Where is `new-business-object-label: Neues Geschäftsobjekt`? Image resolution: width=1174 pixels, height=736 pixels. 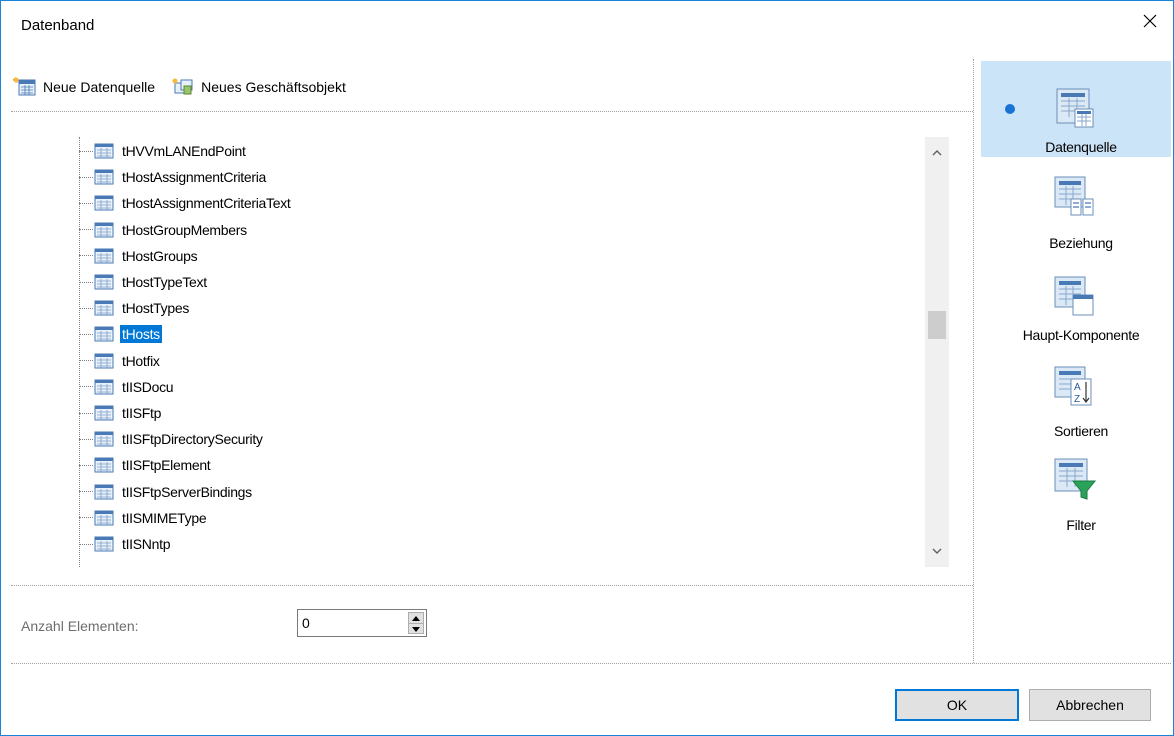
new-business-object-label: Neues Geschäftsobjekt is located at coordinates (273, 87).